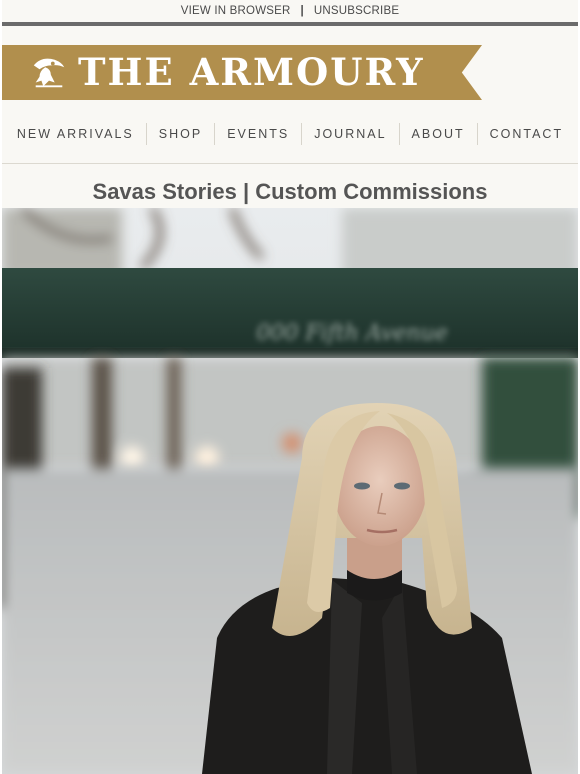 This screenshot has height=774, width=580. Describe the element at coordinates (437, 134) in the screenshot. I see `nav-about: ABOUT` at that location.